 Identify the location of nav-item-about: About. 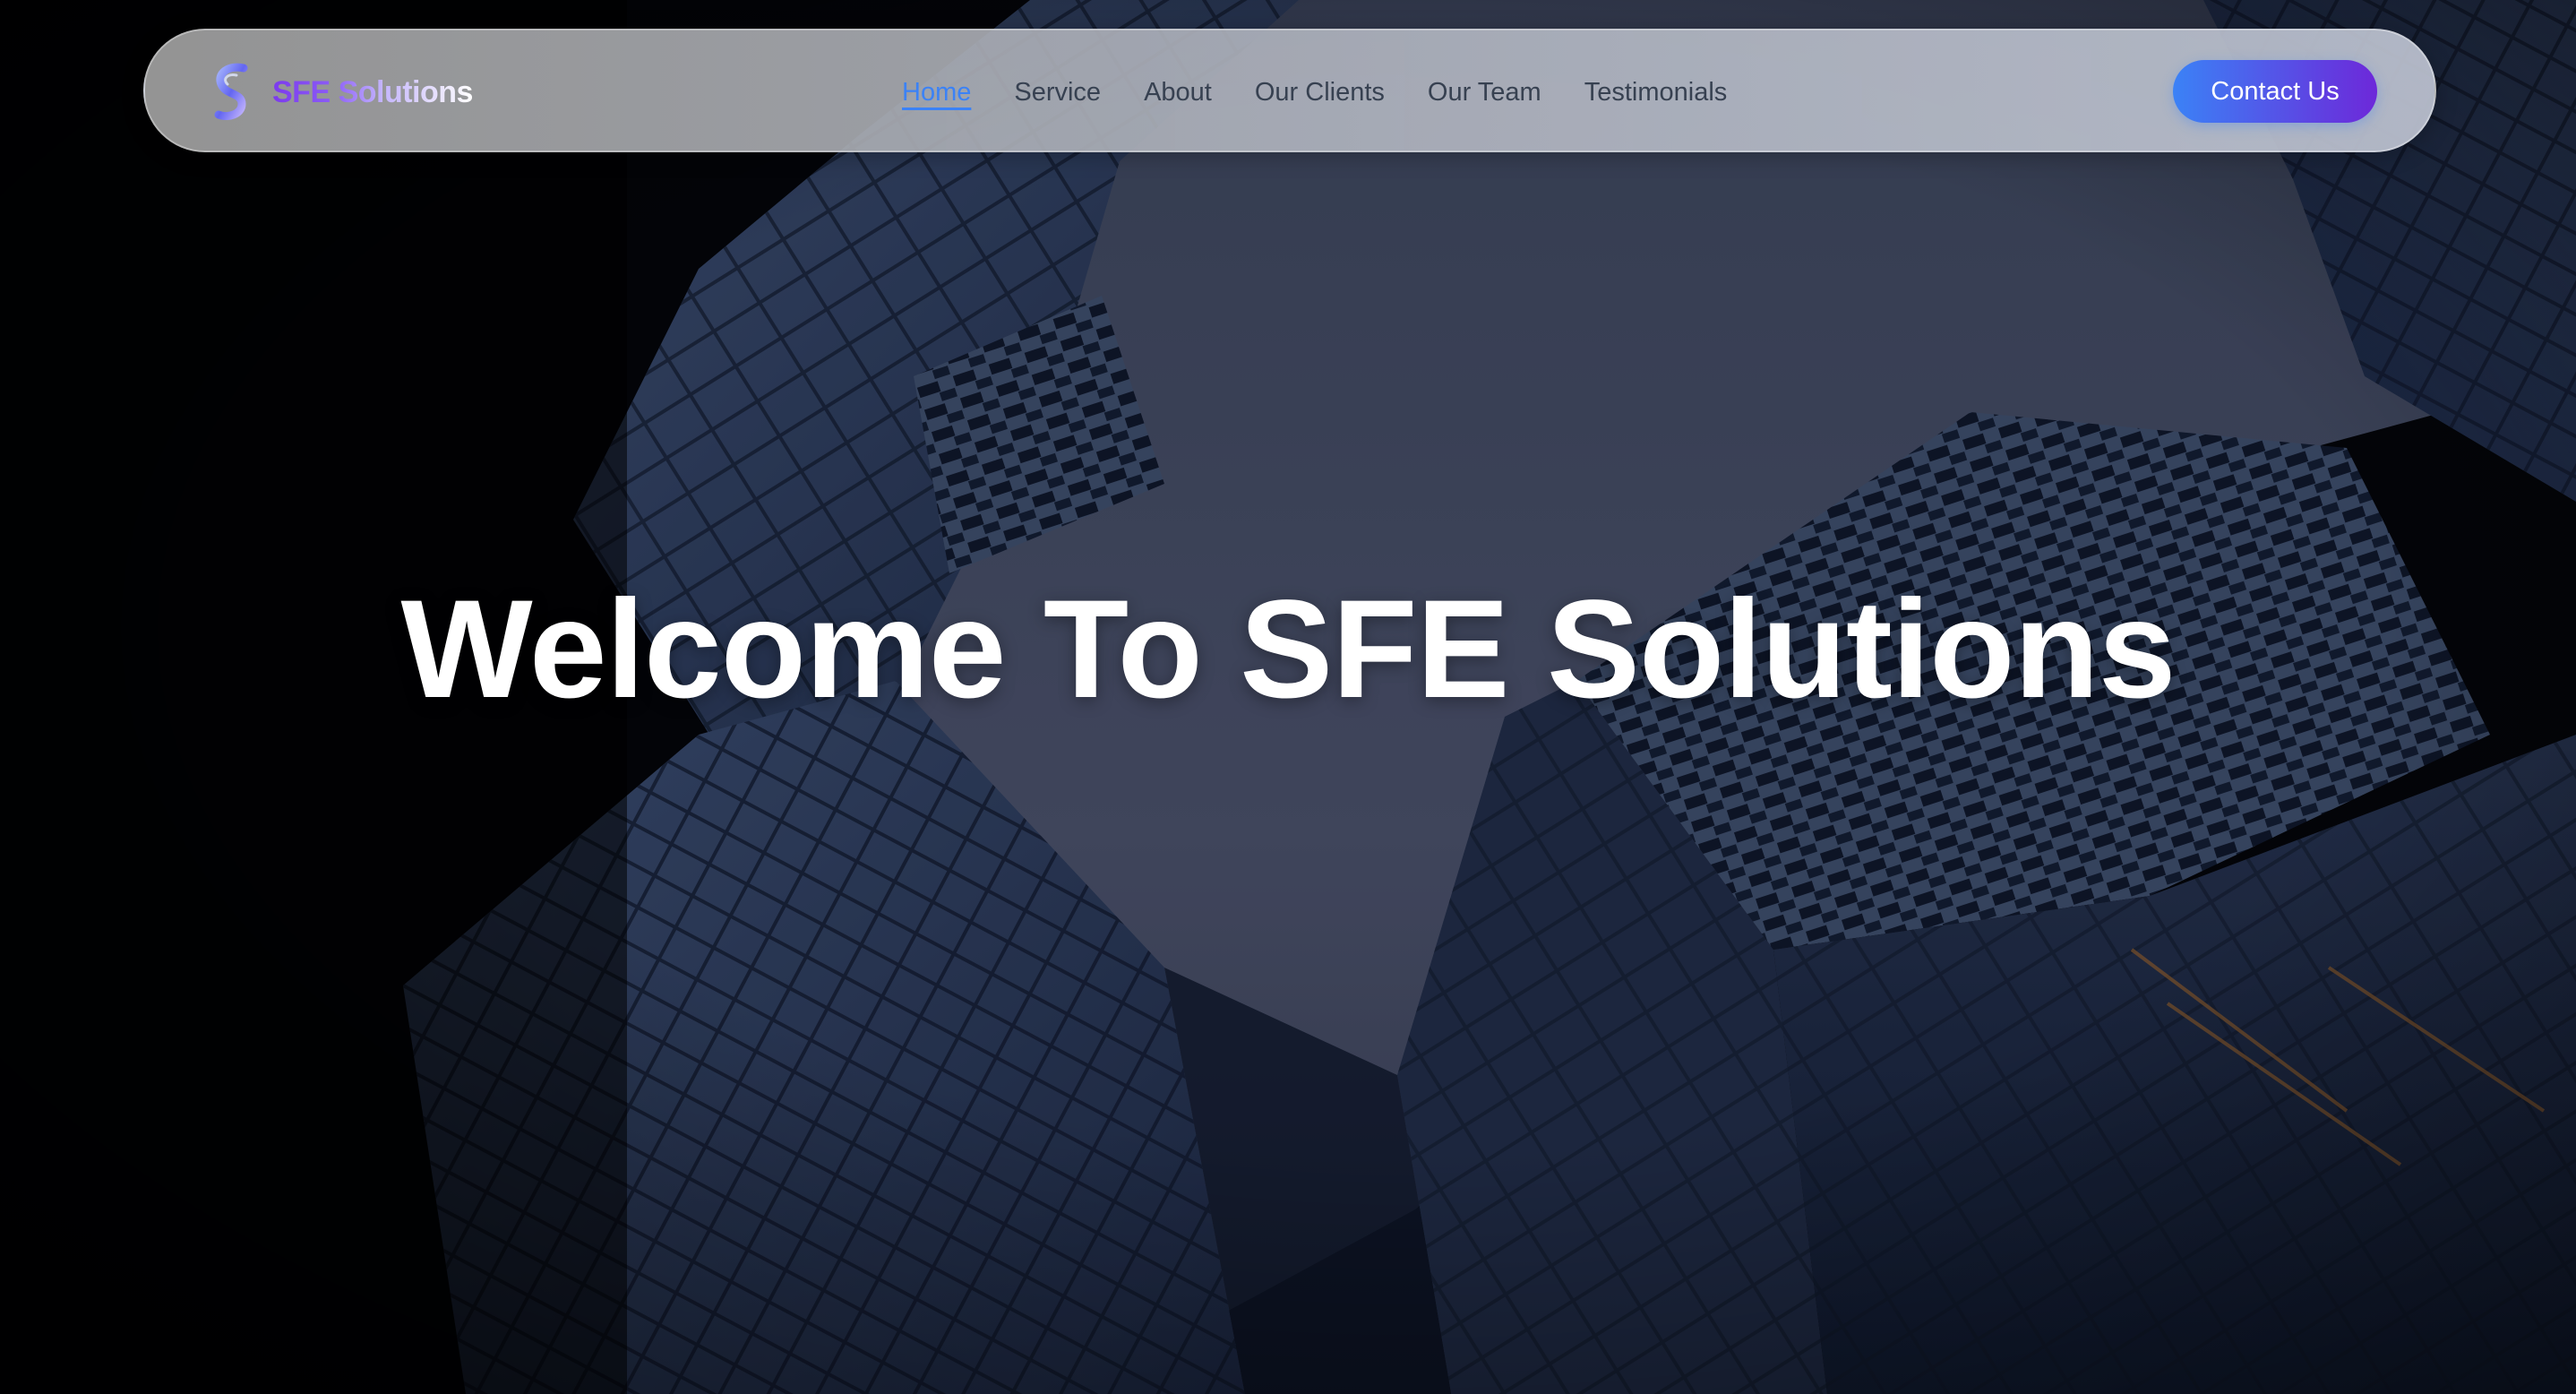
(1178, 92).